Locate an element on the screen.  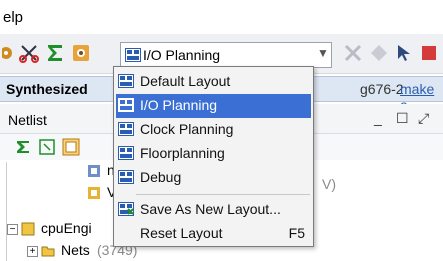
panel-title: Netlist is located at coordinates (27, 120).